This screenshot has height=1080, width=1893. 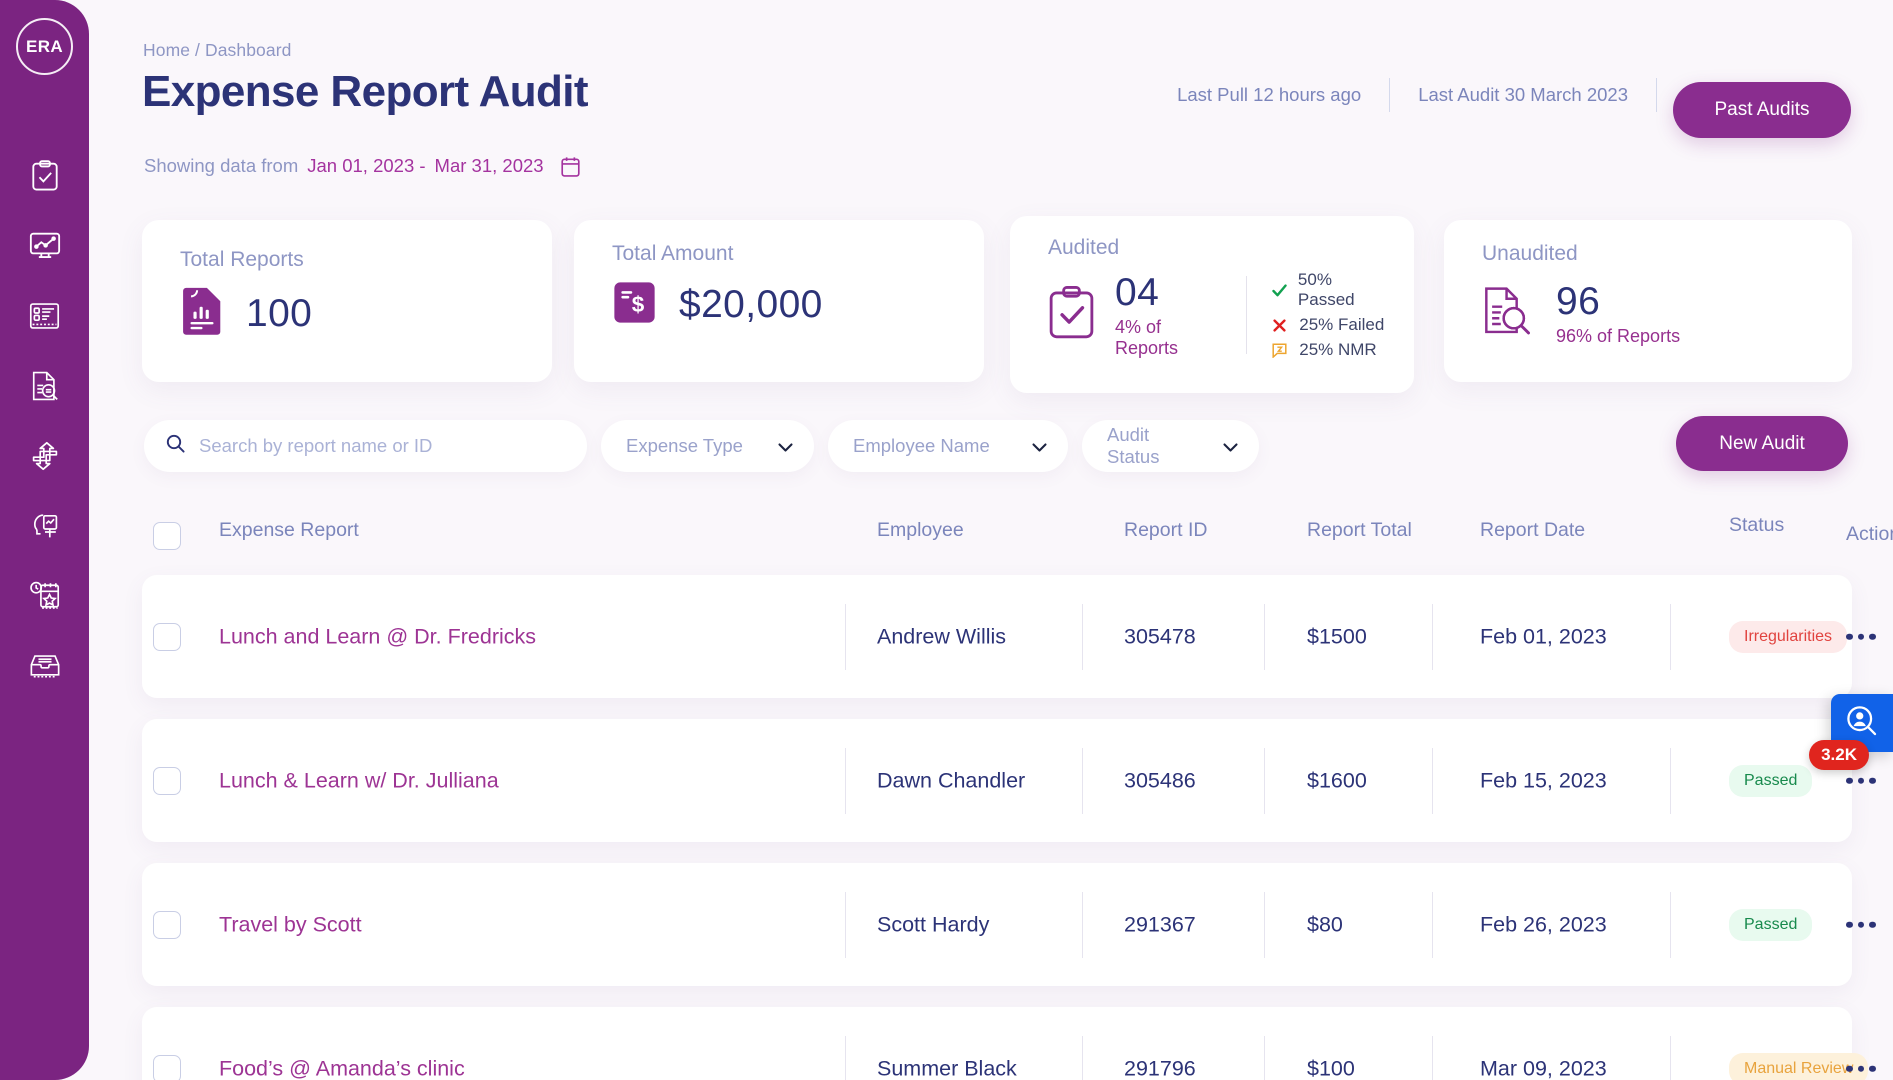 I want to click on past-audits-button: Past Audits, so click(x=1762, y=110).